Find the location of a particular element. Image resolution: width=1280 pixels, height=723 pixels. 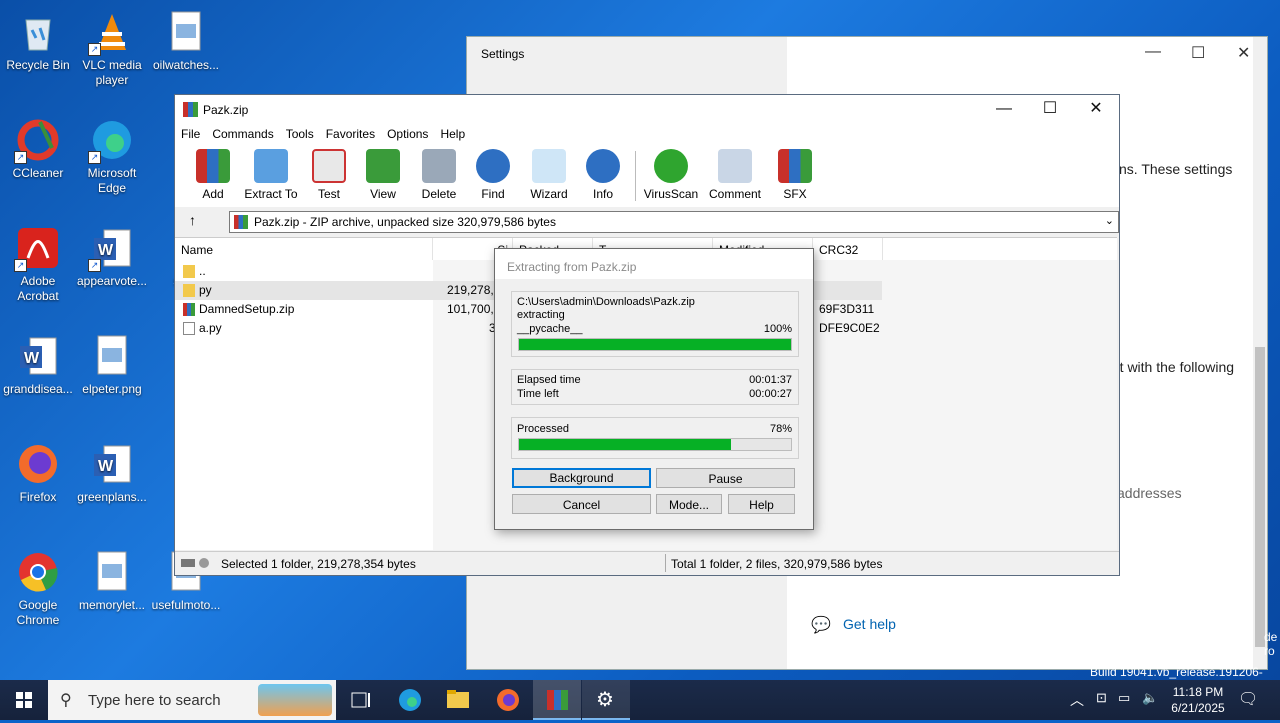

menu-file: File is located at coordinates (190, 134).